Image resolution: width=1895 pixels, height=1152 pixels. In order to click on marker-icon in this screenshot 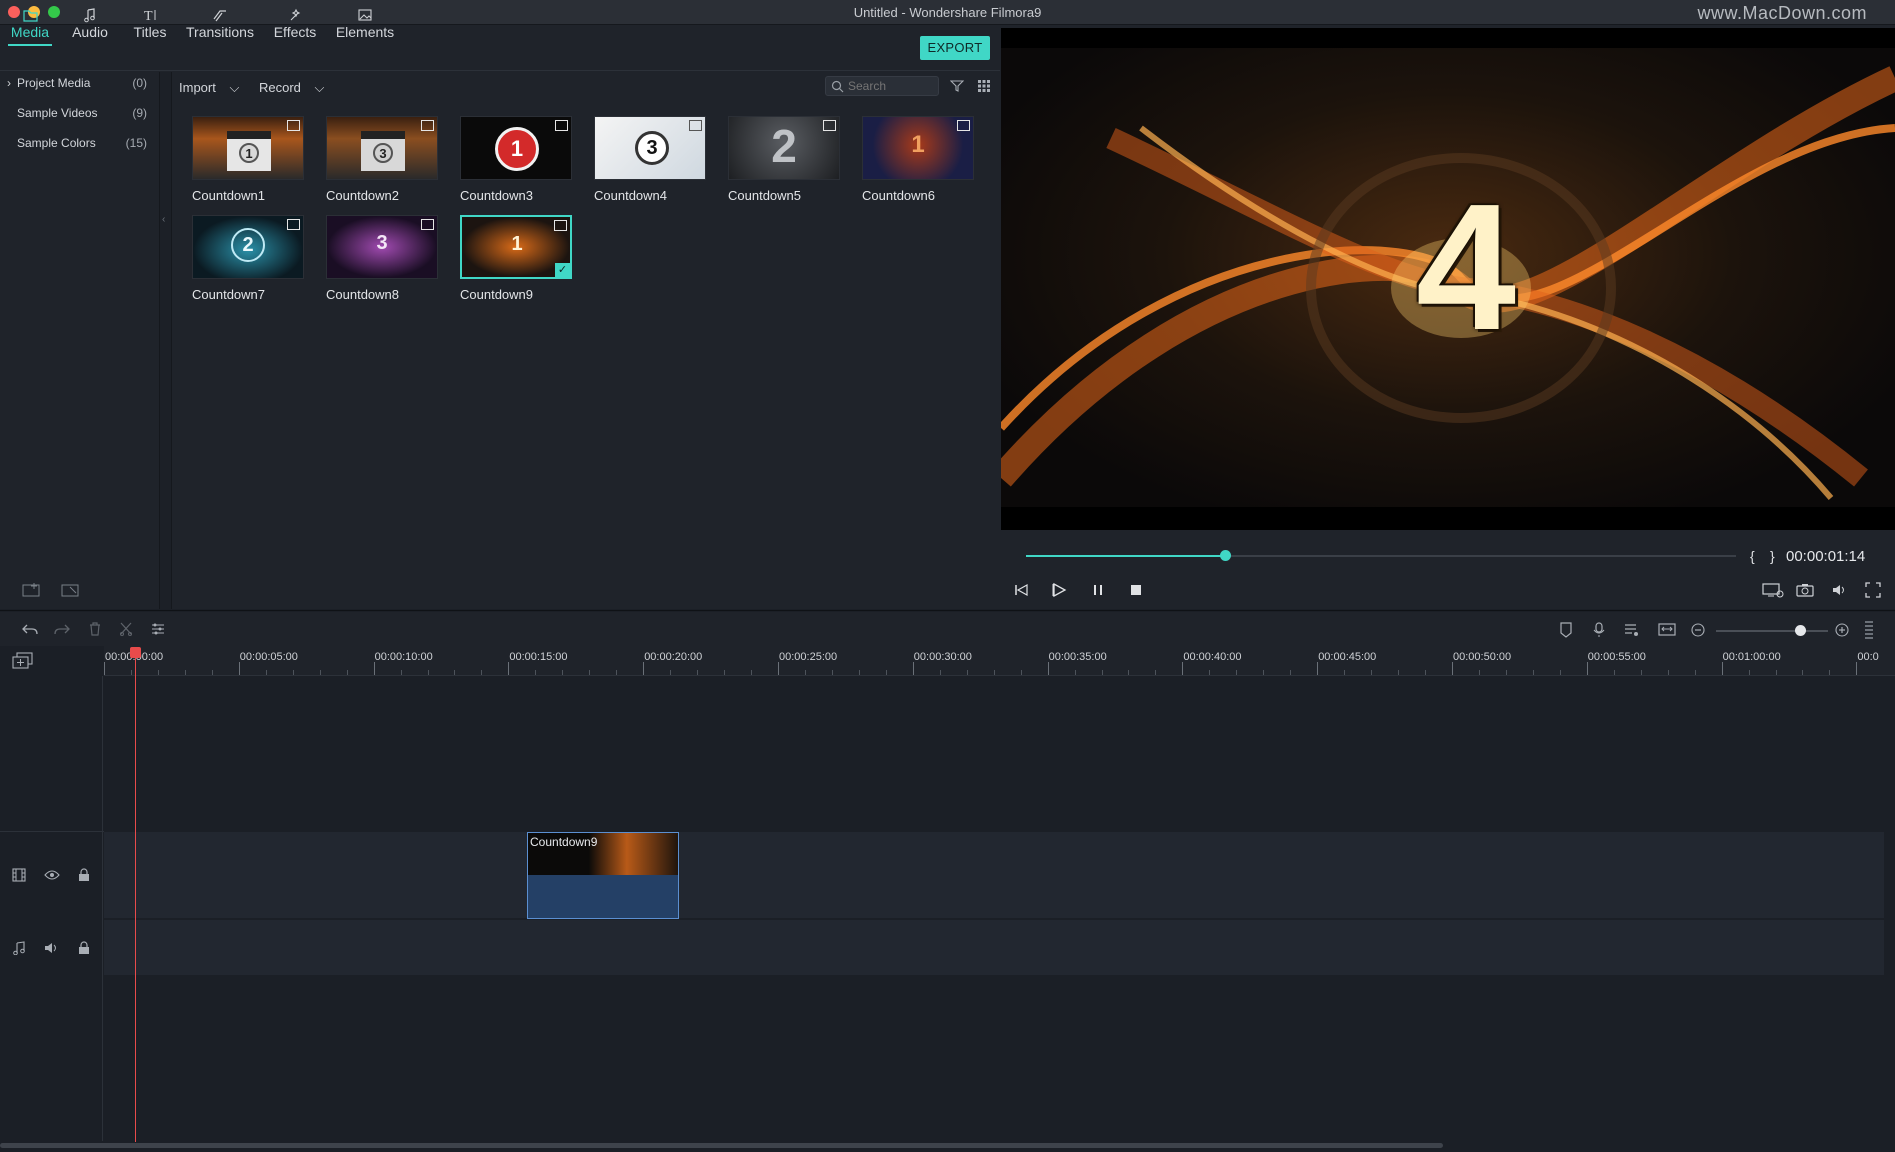, I will do `click(1566, 630)`.